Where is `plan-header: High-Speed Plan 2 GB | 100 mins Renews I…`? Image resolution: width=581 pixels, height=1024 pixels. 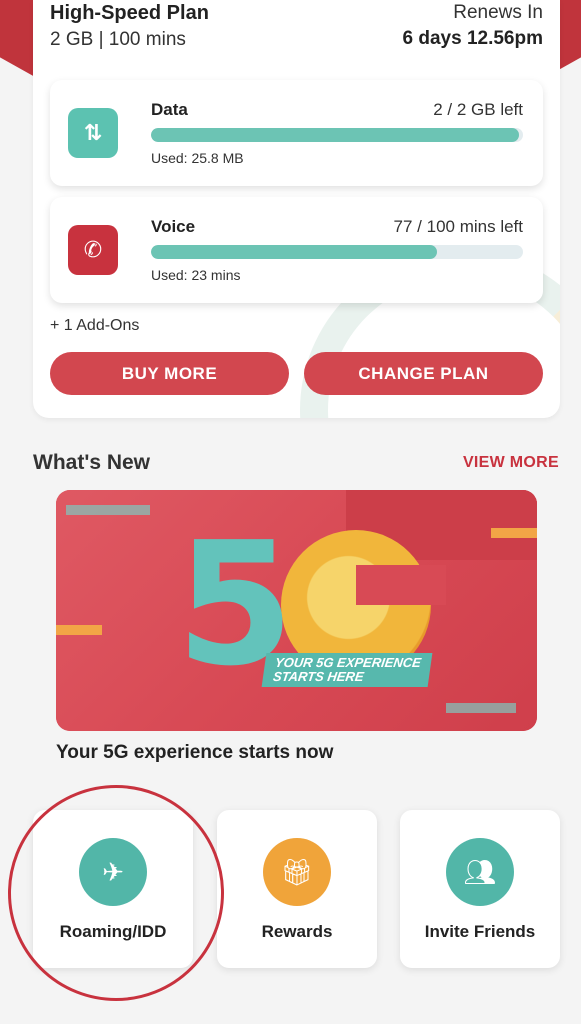 plan-header: High-Speed Plan 2 GB | 100 mins Renews I… is located at coordinates (296, 26).